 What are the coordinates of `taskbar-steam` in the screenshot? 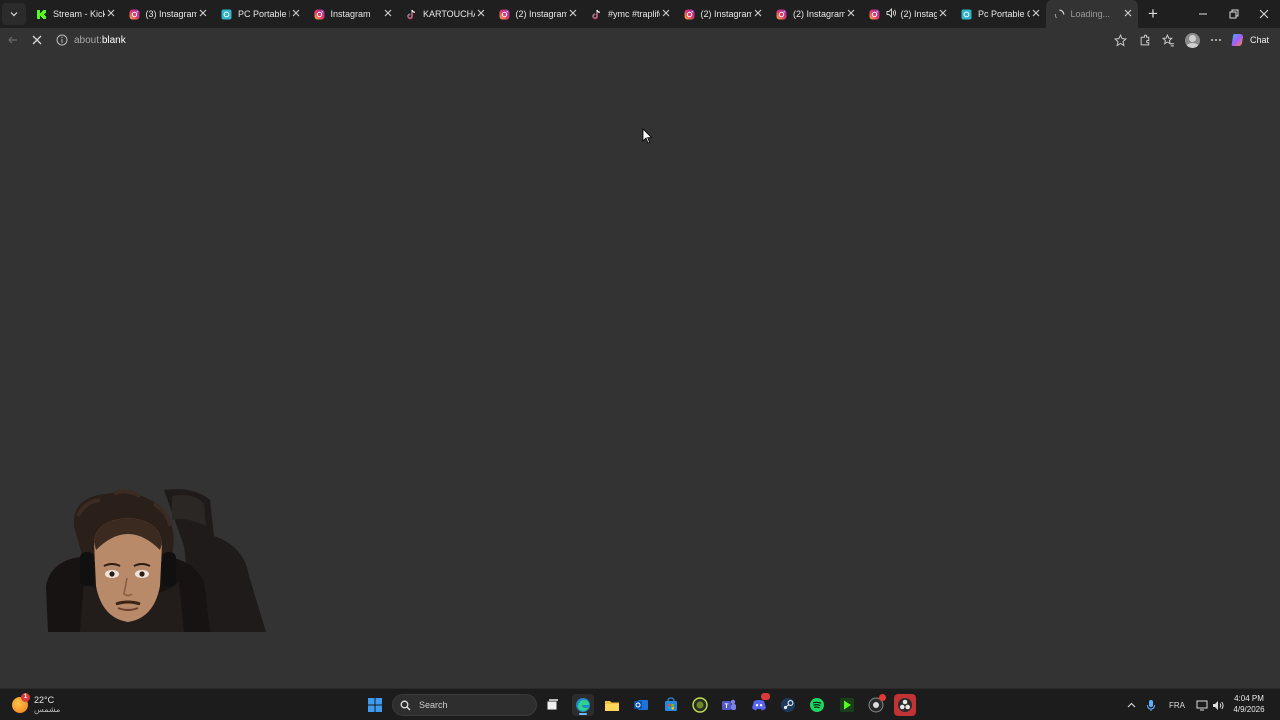 It's located at (788, 705).